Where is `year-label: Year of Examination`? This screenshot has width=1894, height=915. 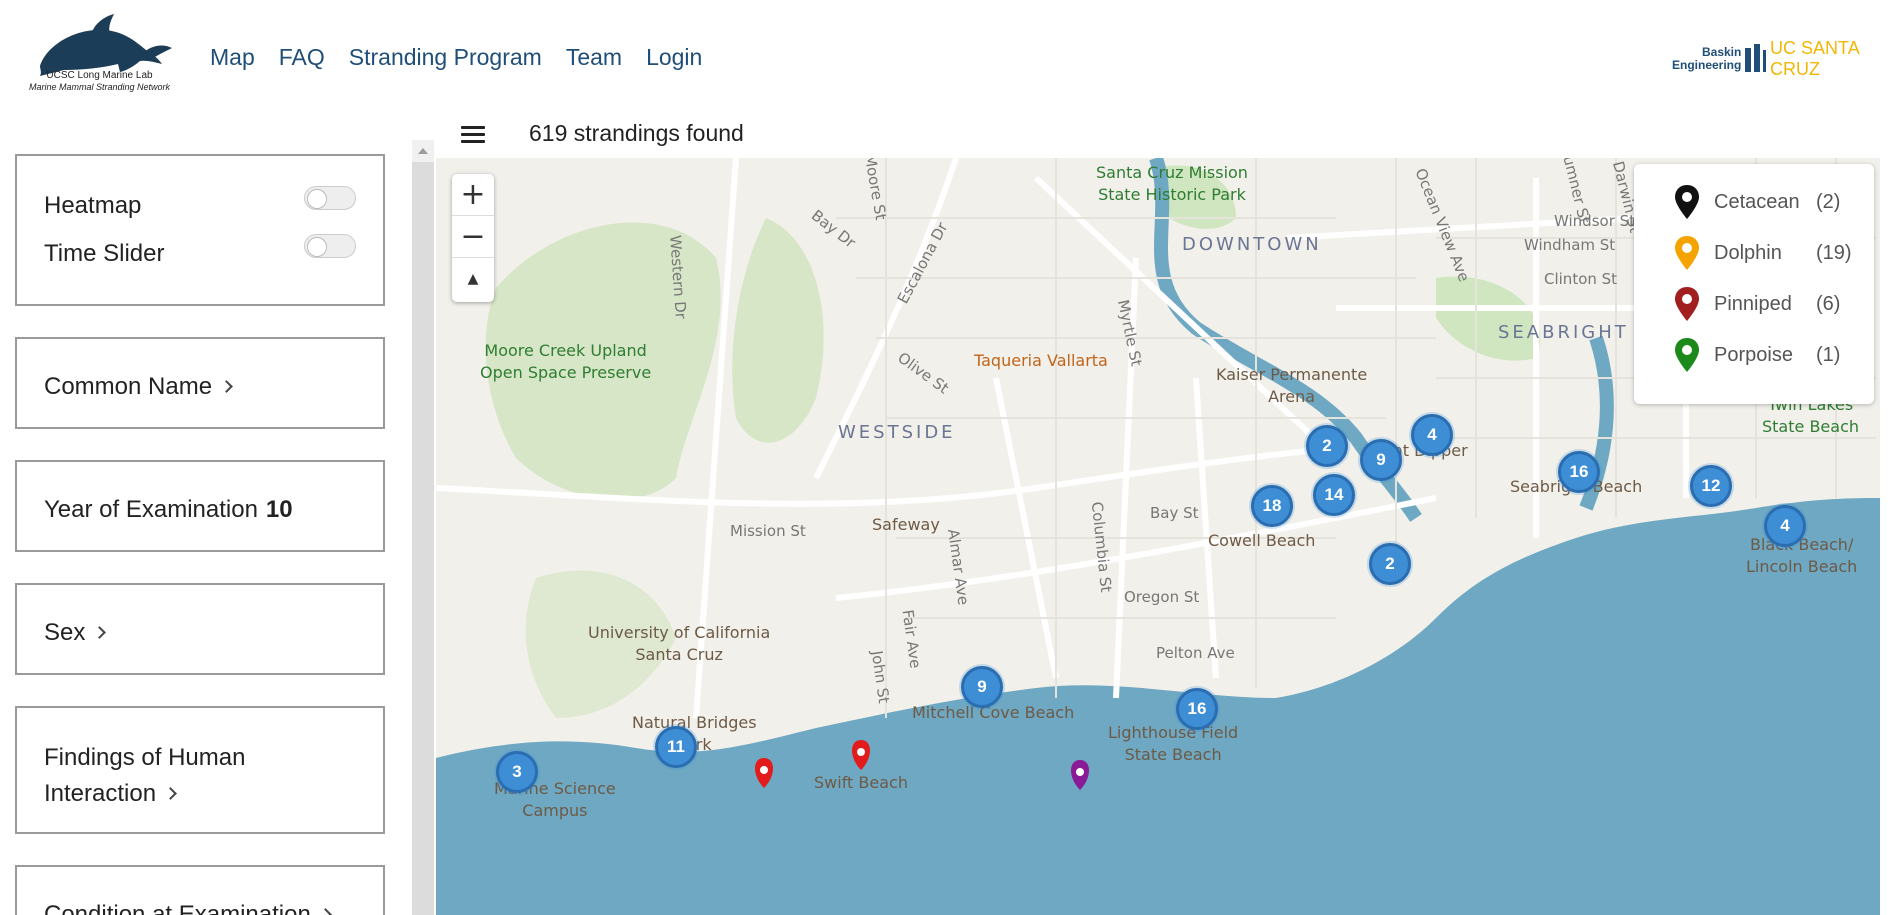
year-label: Year of Examination is located at coordinates (151, 509).